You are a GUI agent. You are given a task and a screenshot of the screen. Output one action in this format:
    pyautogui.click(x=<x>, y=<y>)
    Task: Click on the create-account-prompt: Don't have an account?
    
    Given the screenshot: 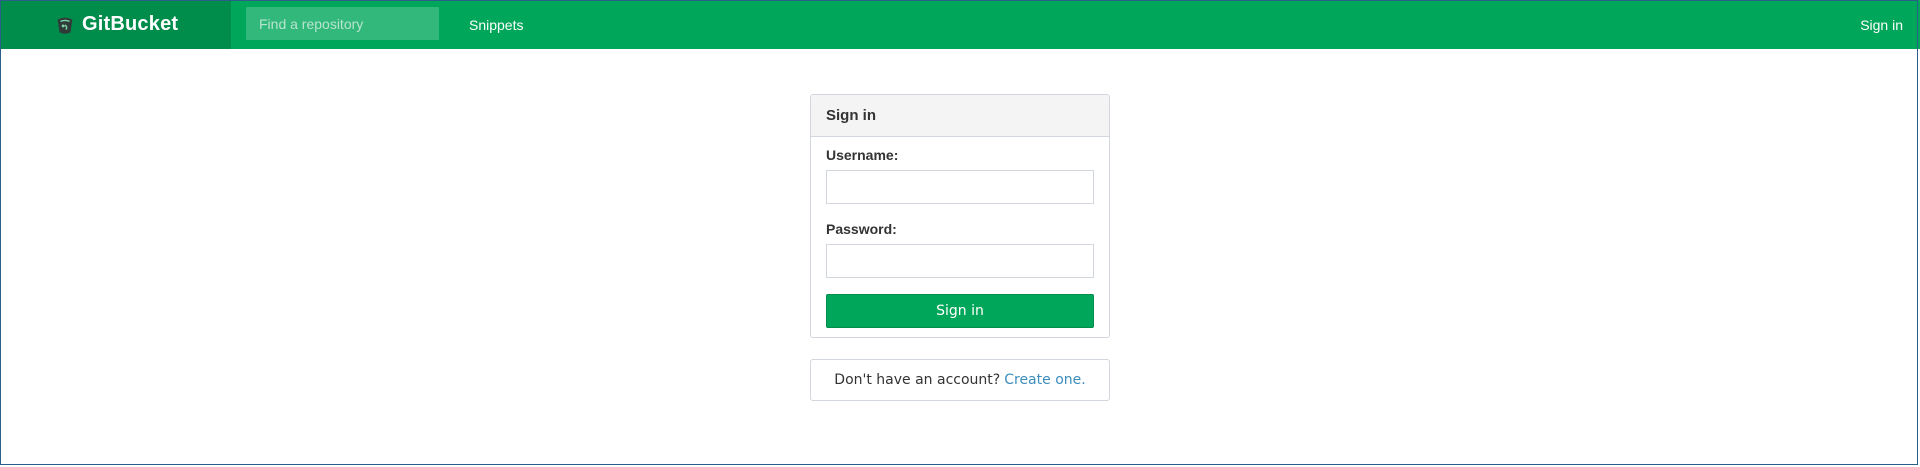 What is the action you would take?
    pyautogui.click(x=917, y=380)
    